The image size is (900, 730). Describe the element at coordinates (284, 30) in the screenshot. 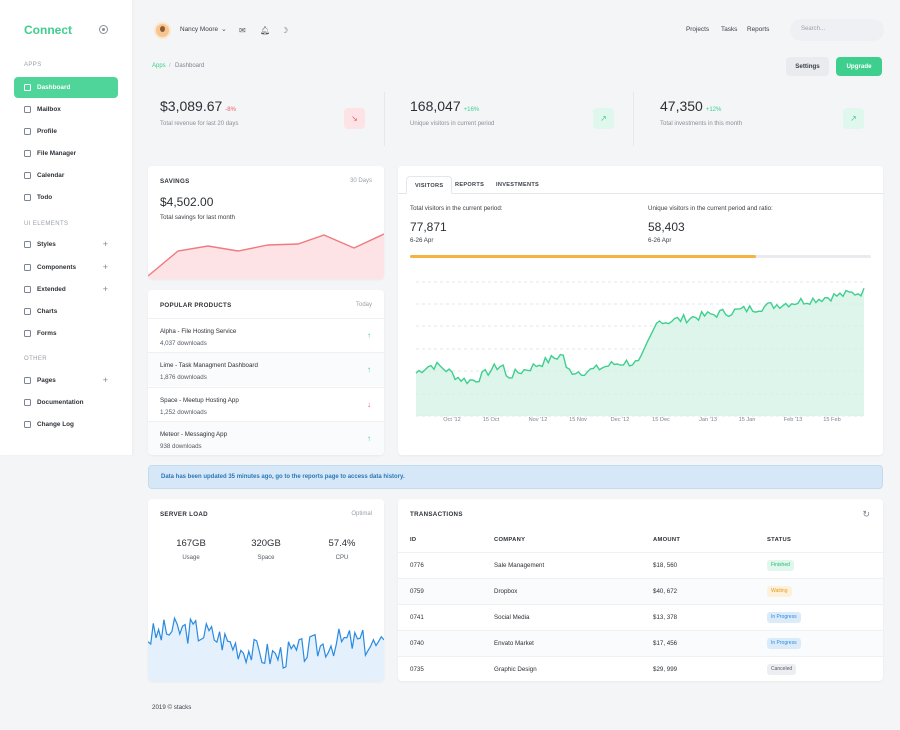

I see `moon-icon: ☽` at that location.